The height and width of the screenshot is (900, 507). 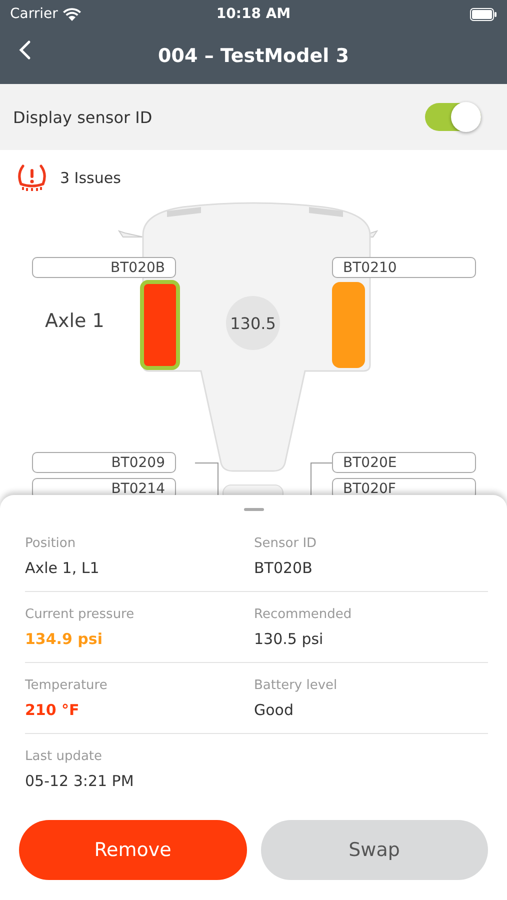 I want to click on toggle-label: Display sensor ID, so click(x=82, y=117).